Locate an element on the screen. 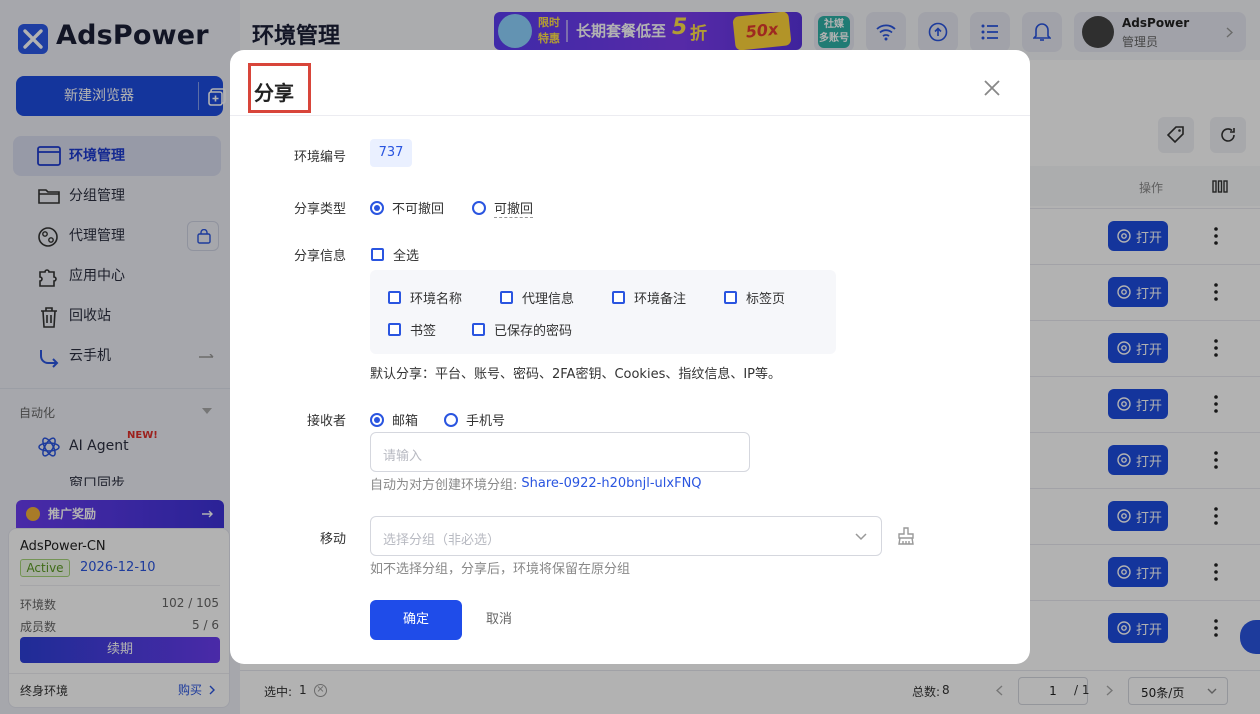 Image resolution: width=1260 pixels, height=714 pixels. option-env-notes: 环境备注 is located at coordinates (649, 297).